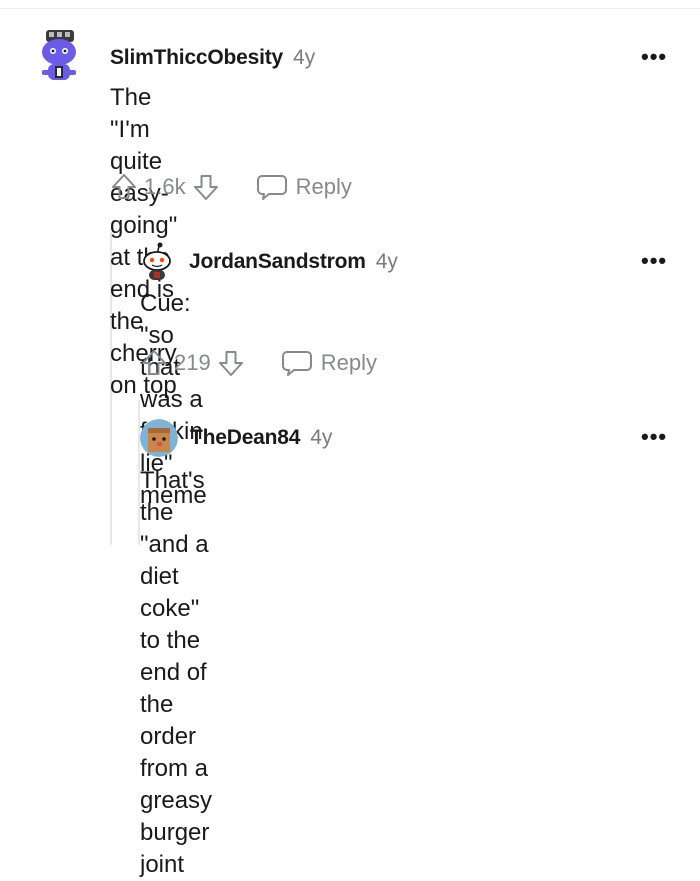 The width and height of the screenshot is (700, 881). I want to click on snoo-avatar-default-icon, so click(157, 261).